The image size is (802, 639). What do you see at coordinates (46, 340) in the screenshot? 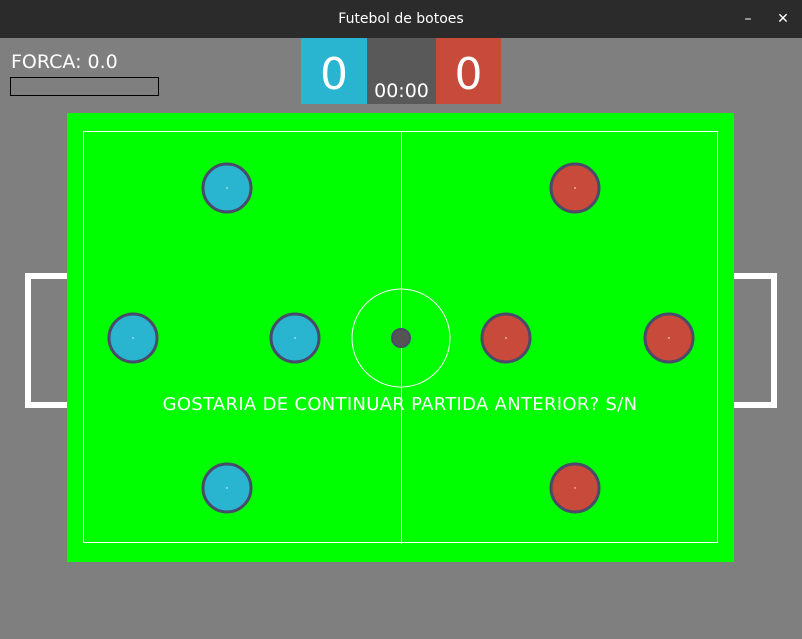
I see `left-goal` at bounding box center [46, 340].